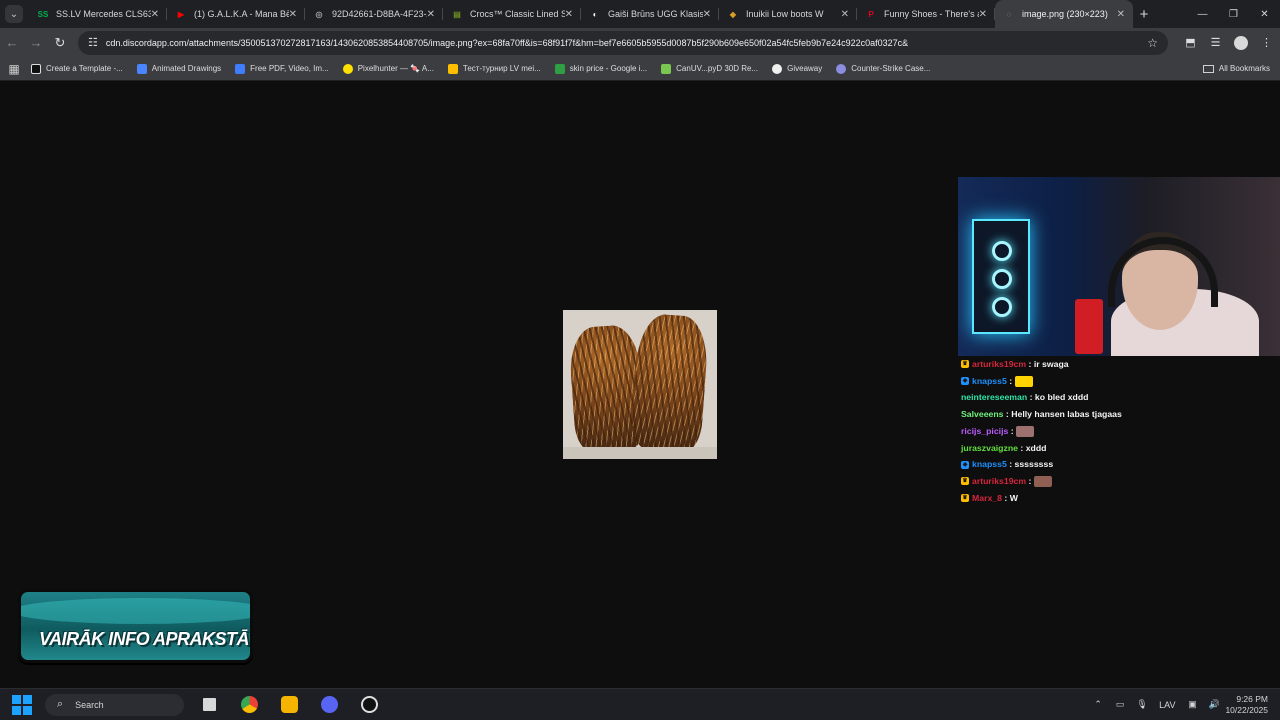 This screenshot has height=720, width=1280. Describe the element at coordinates (965, 381) in the screenshot. I see `subscriber-icon: ◆` at that location.